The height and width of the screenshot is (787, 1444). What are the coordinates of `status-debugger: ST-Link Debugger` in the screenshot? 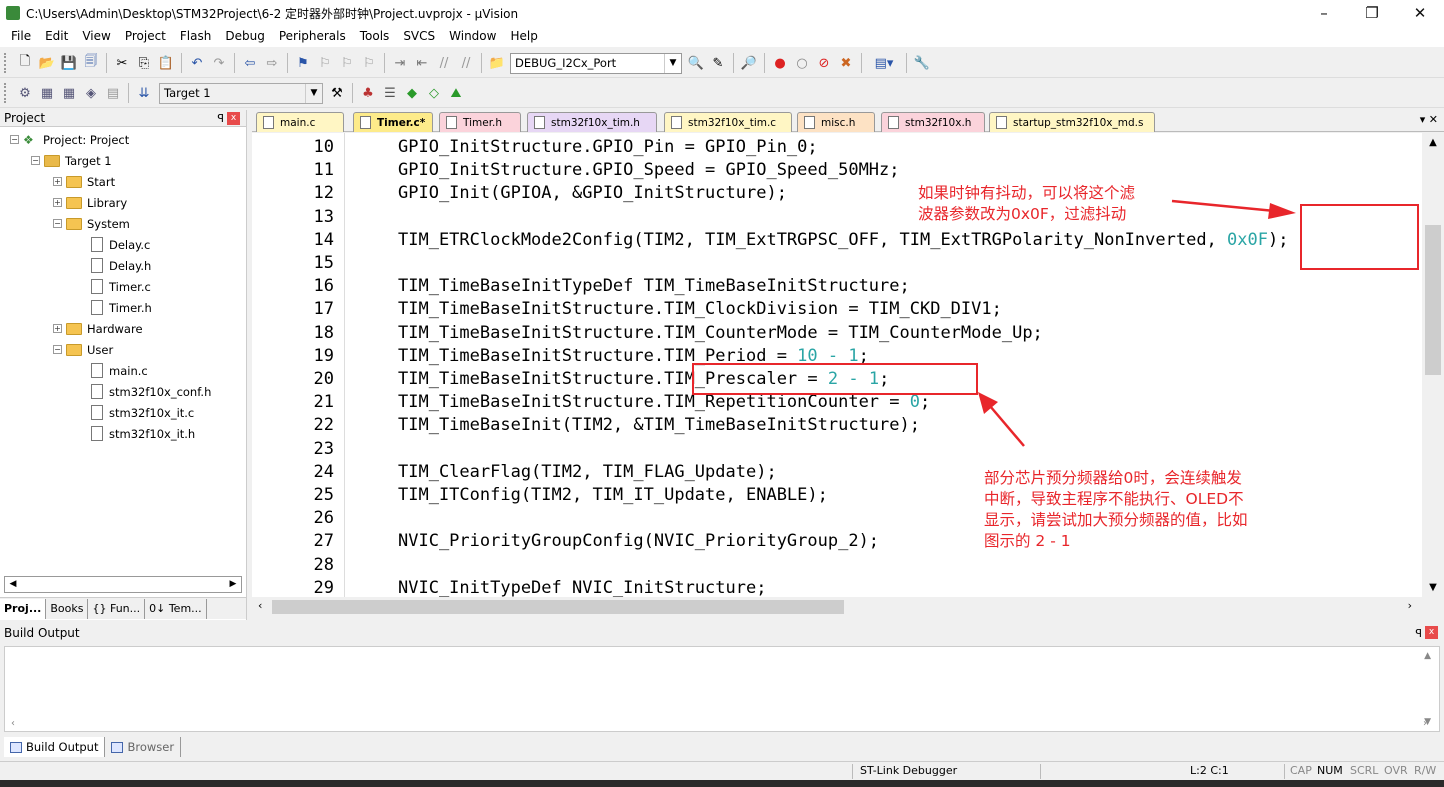 It's located at (909, 770).